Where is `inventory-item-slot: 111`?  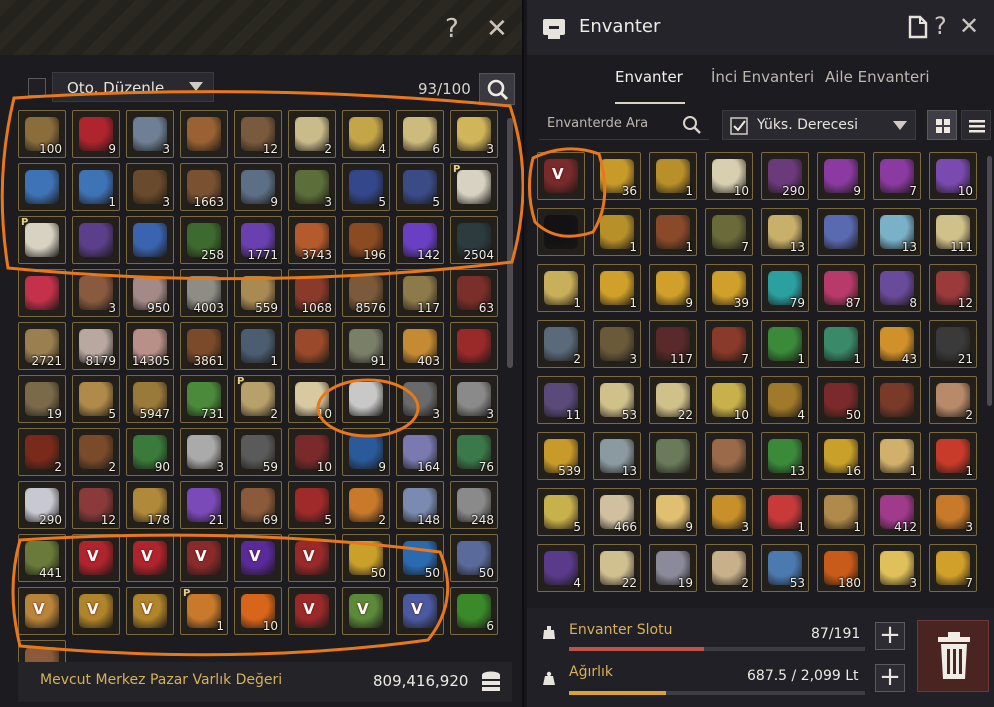
inventory-item-slot: 111 is located at coordinates (953, 232).